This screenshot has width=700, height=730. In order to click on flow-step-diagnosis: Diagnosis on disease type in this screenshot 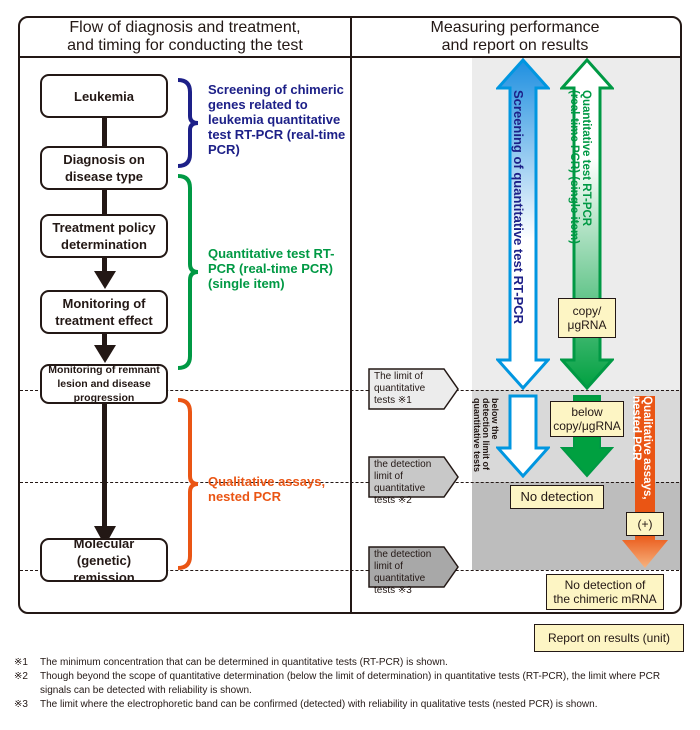, I will do `click(104, 168)`.